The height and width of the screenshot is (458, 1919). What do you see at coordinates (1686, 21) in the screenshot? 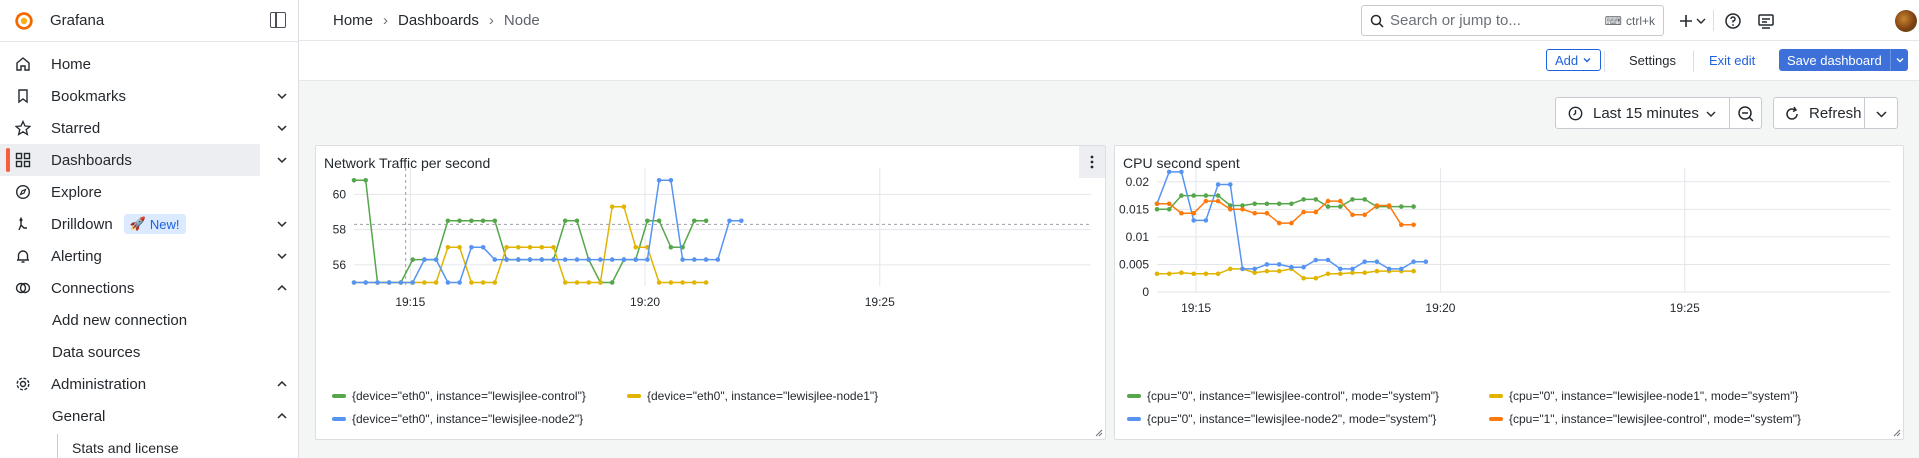
I see `plus-icon` at bounding box center [1686, 21].